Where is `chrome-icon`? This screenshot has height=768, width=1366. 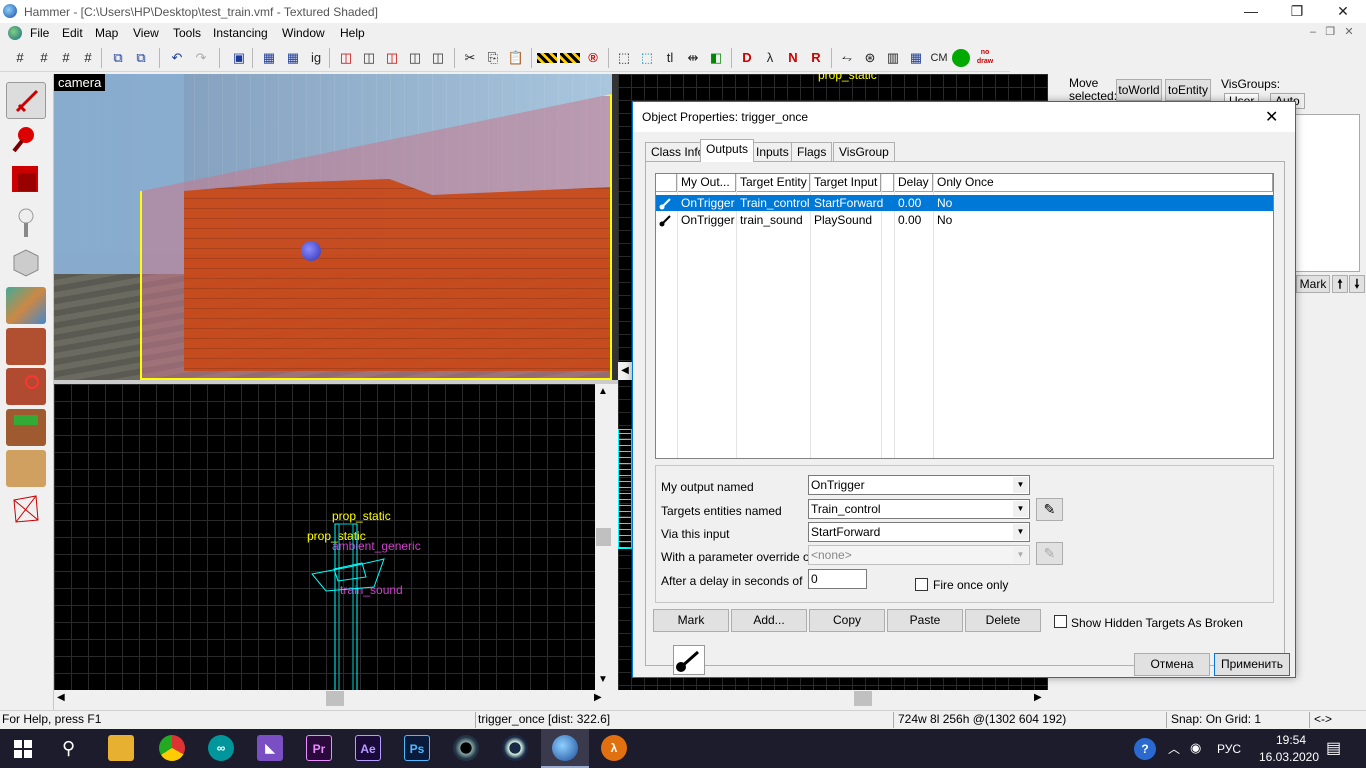
chrome-icon is located at coordinates (172, 748).